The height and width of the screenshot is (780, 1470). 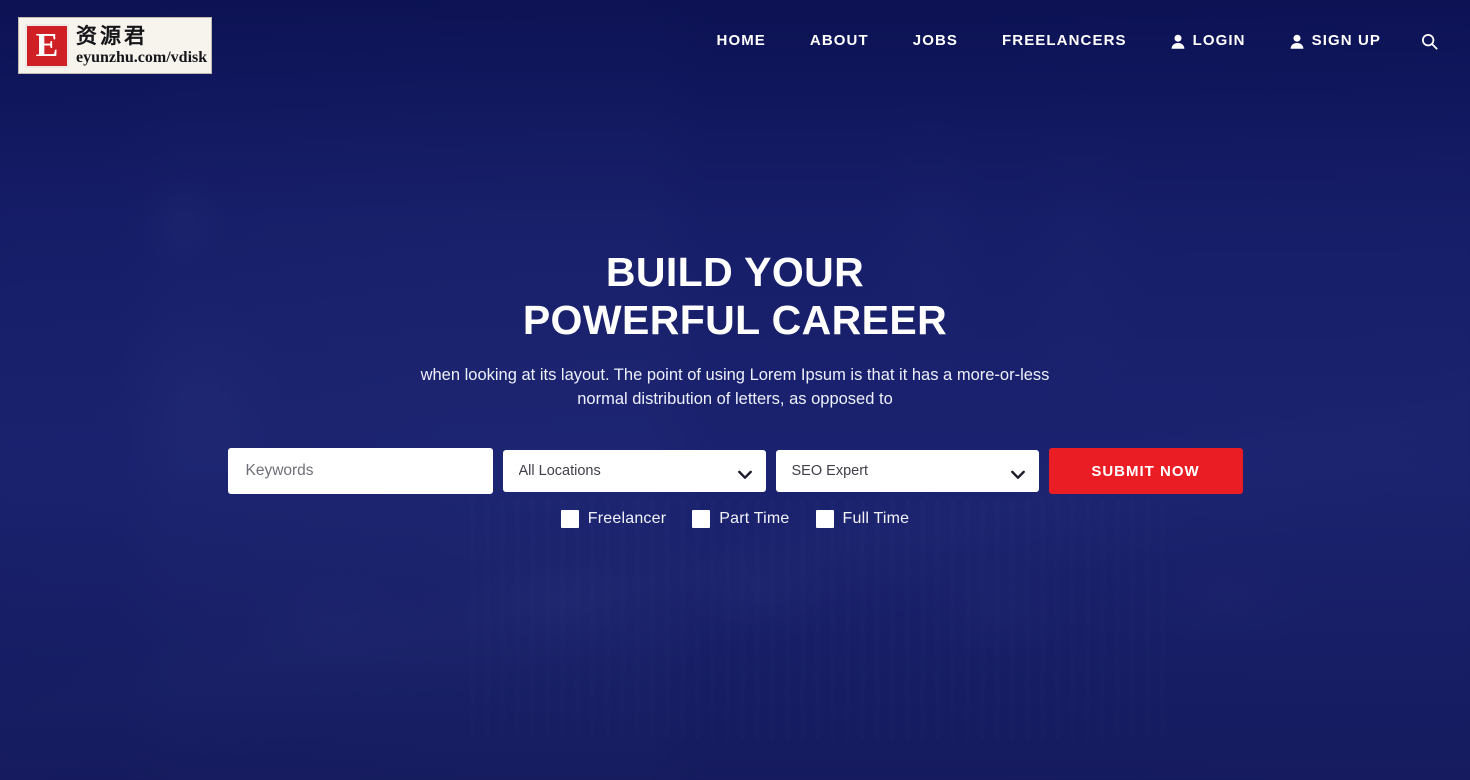 I want to click on submit-now-button: SUBMIT NOW, so click(x=1145, y=471).